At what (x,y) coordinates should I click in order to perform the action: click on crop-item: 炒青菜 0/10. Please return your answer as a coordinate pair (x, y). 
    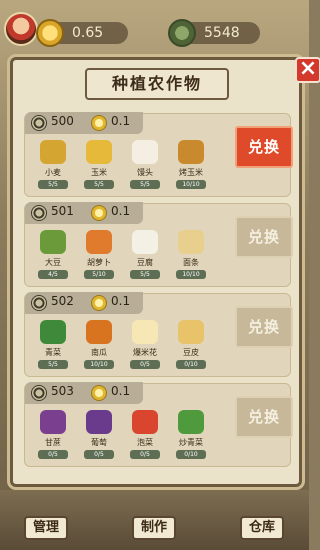
    Looking at the image, I should click on (191, 434).